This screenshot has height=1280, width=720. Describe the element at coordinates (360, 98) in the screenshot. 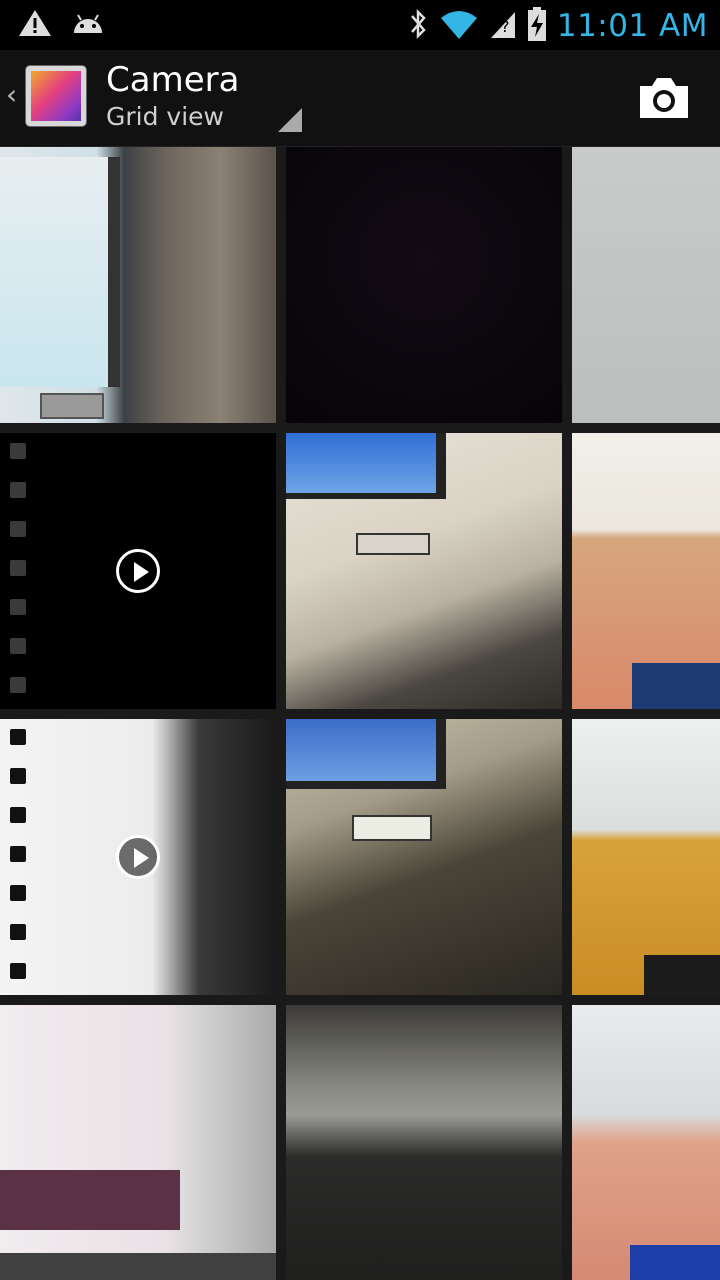

I see `action-bar: ‹ Camera Grid view` at that location.